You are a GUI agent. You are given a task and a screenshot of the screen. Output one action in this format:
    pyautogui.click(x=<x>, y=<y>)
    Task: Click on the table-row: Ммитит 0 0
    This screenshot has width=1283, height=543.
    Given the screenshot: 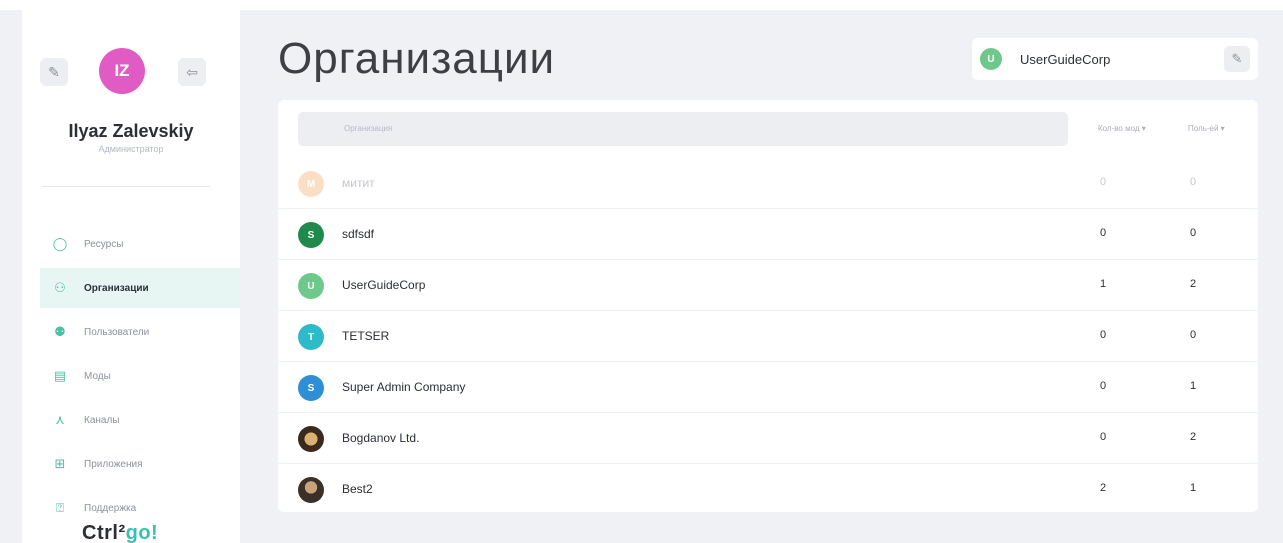 What is the action you would take?
    pyautogui.click(x=768, y=183)
    